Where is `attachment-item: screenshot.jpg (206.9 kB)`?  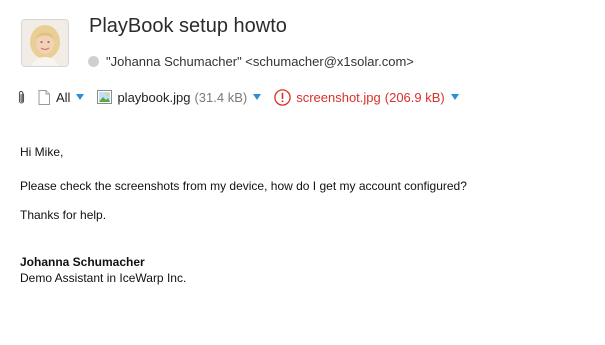
attachment-item: screenshot.jpg (206.9 kB) is located at coordinates (366, 97).